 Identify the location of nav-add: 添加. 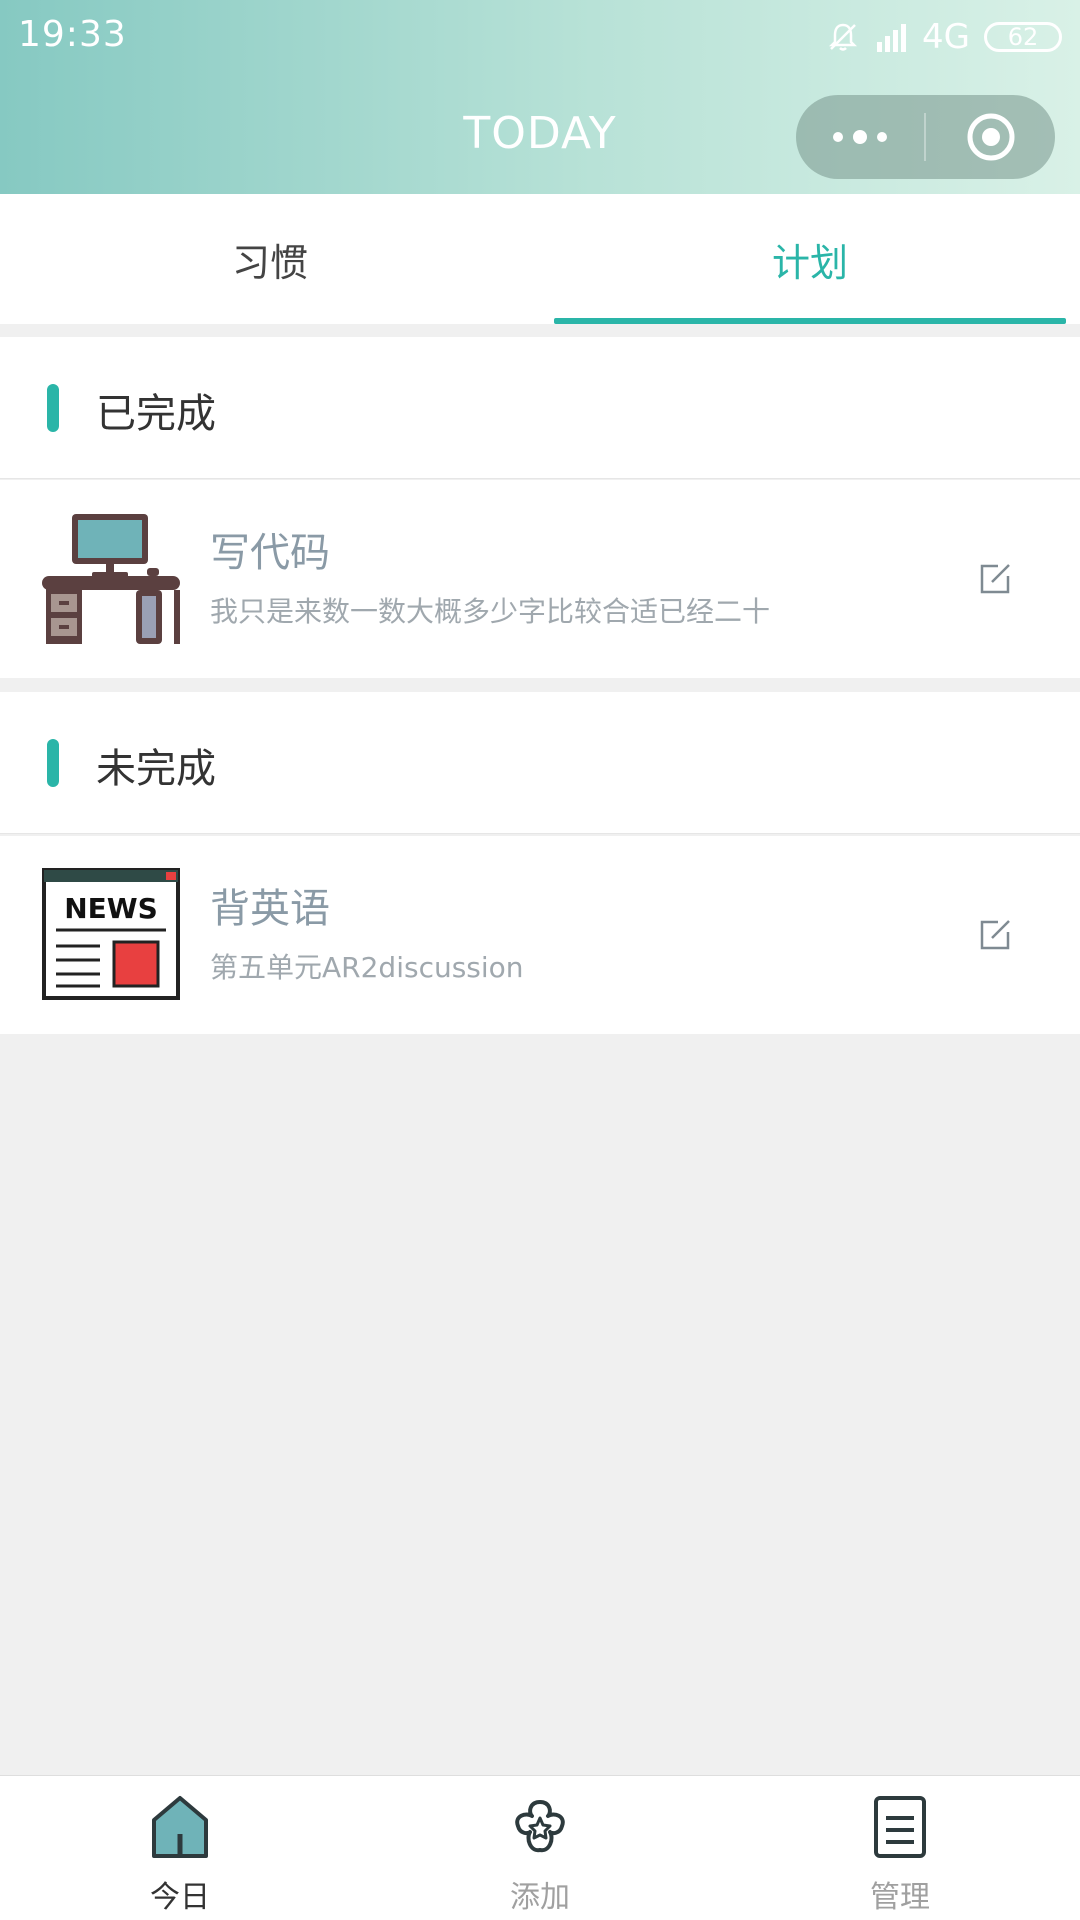
(540, 1848).